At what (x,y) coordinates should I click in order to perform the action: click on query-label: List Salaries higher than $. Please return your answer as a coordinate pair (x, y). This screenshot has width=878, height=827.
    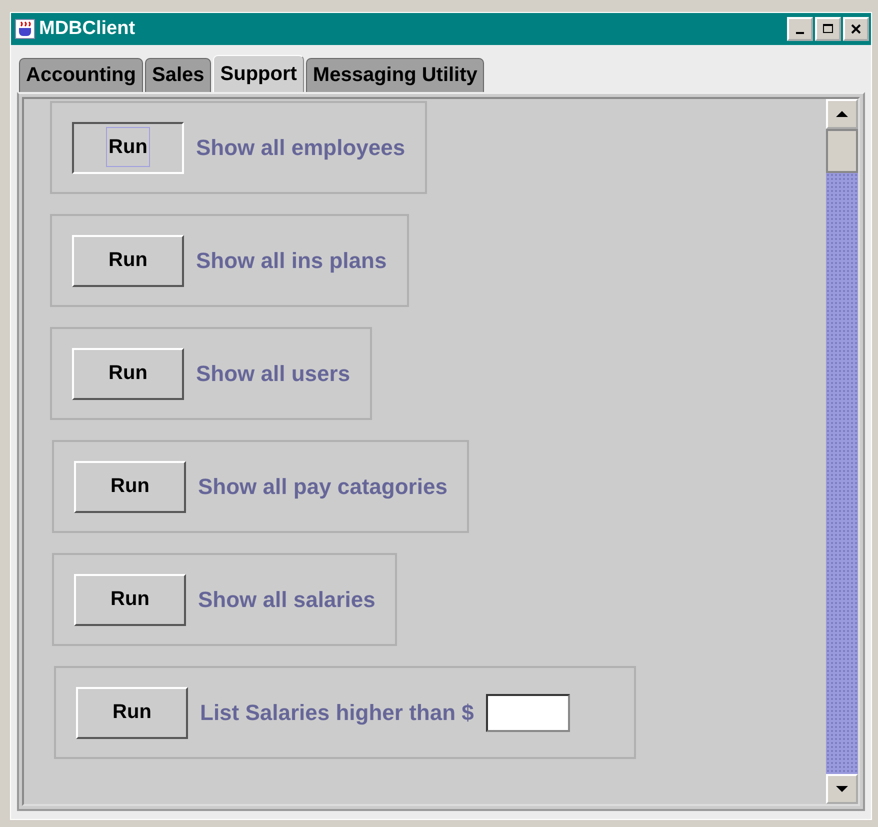
    Looking at the image, I should click on (337, 713).